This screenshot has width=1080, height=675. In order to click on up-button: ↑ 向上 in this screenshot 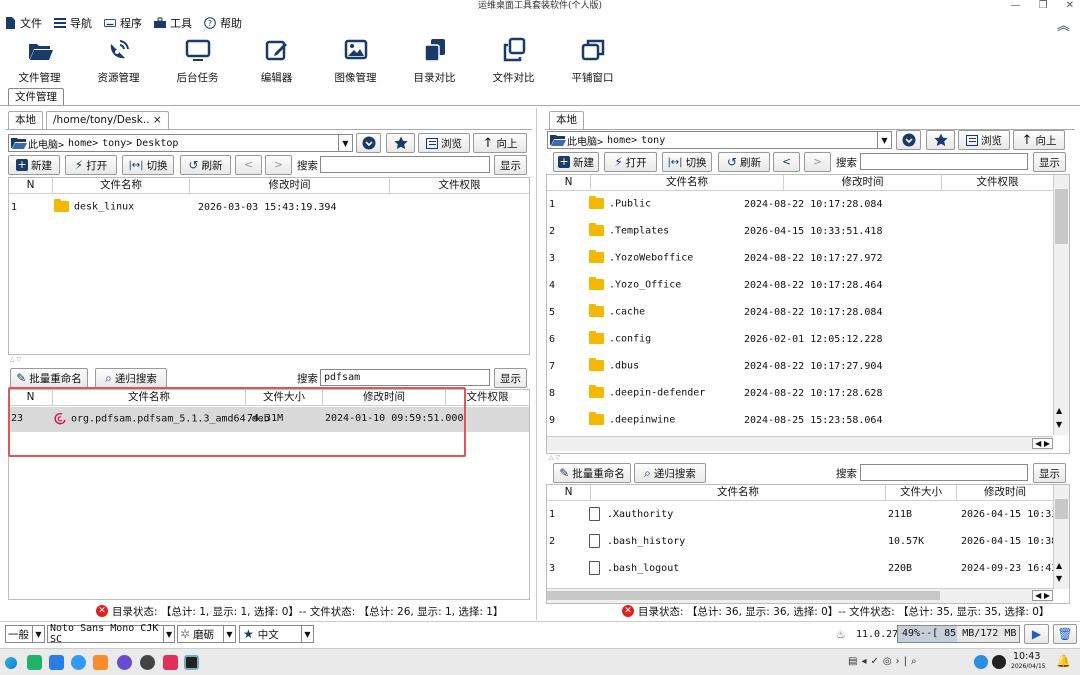, I will do `click(1039, 140)`.